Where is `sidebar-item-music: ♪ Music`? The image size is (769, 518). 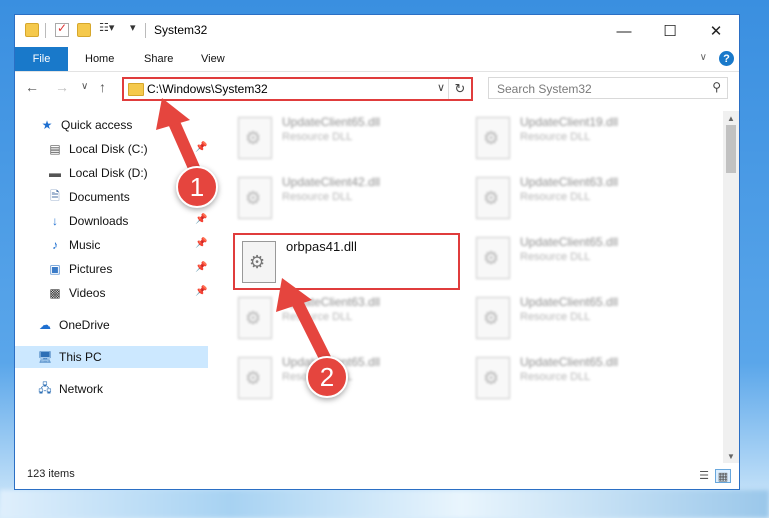 sidebar-item-music: ♪ Music is located at coordinates (73, 245).